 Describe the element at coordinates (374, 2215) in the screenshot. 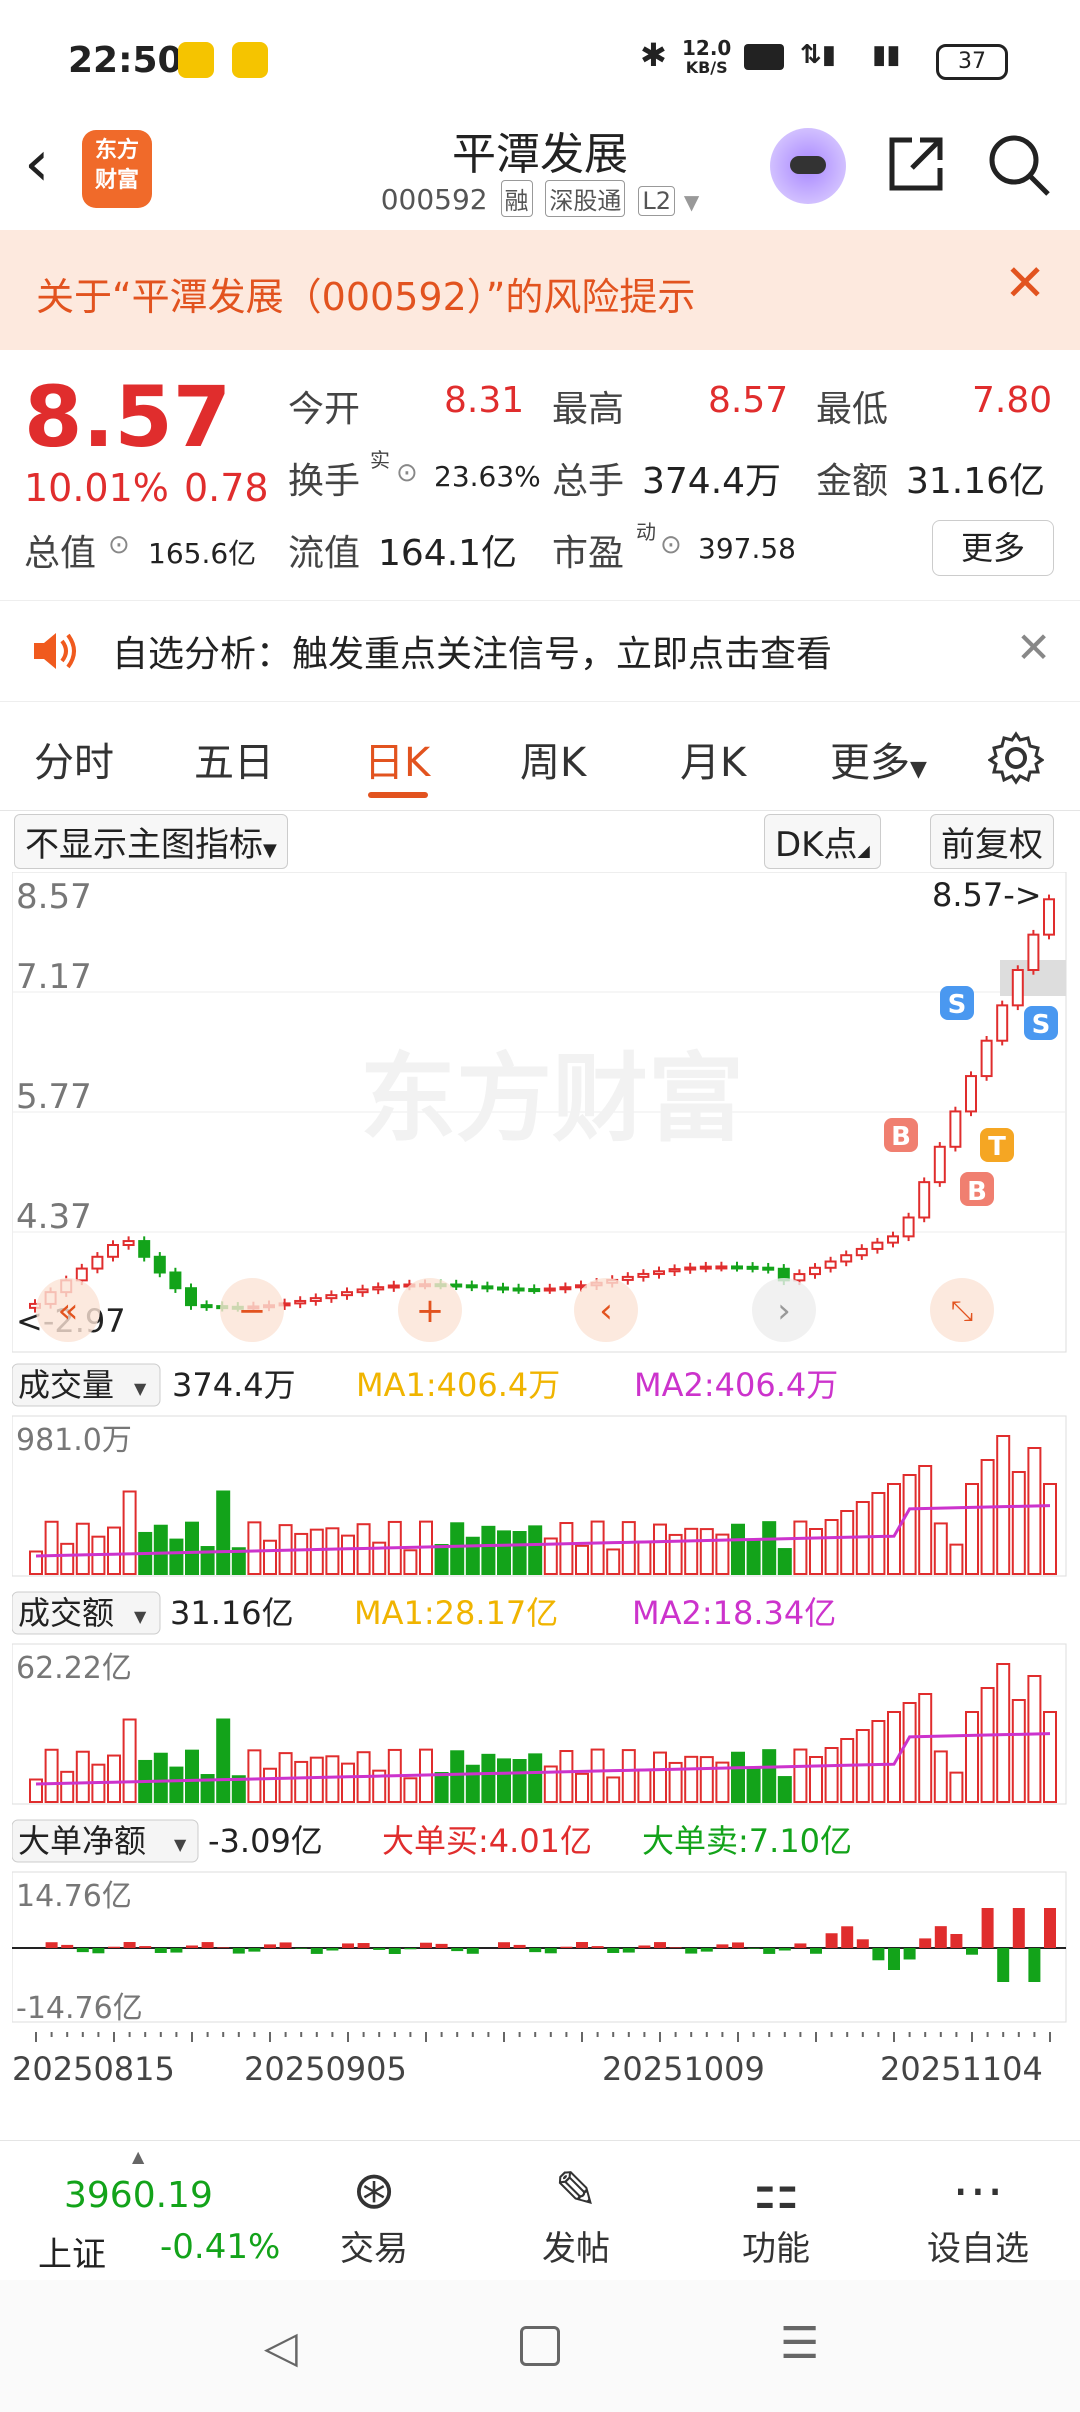

I see `nav-trade: ⊛ 交易` at that location.